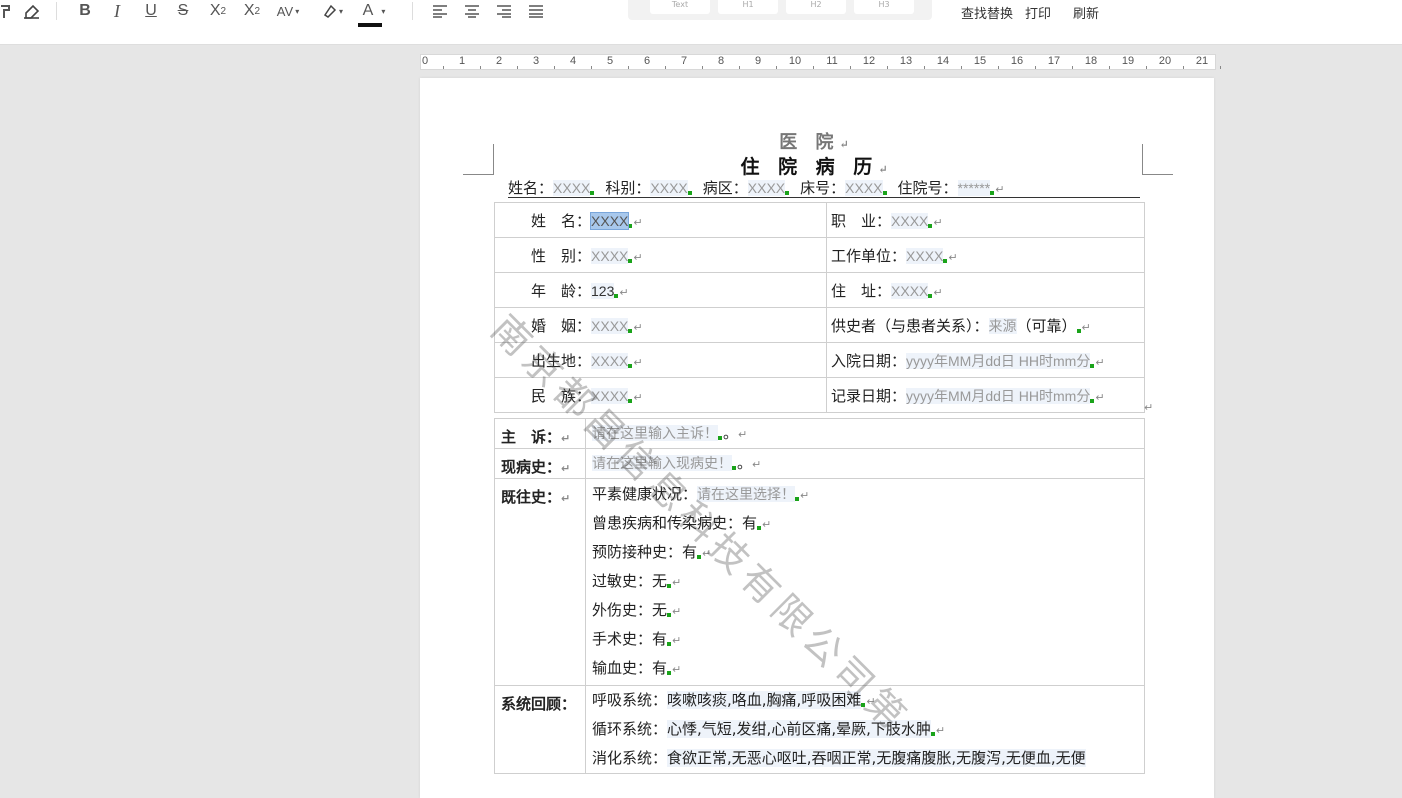 Image resolution: width=1402 pixels, height=798 pixels. Describe the element at coordinates (1086, 12) in the screenshot. I see `refresh-button: 刷新` at that location.